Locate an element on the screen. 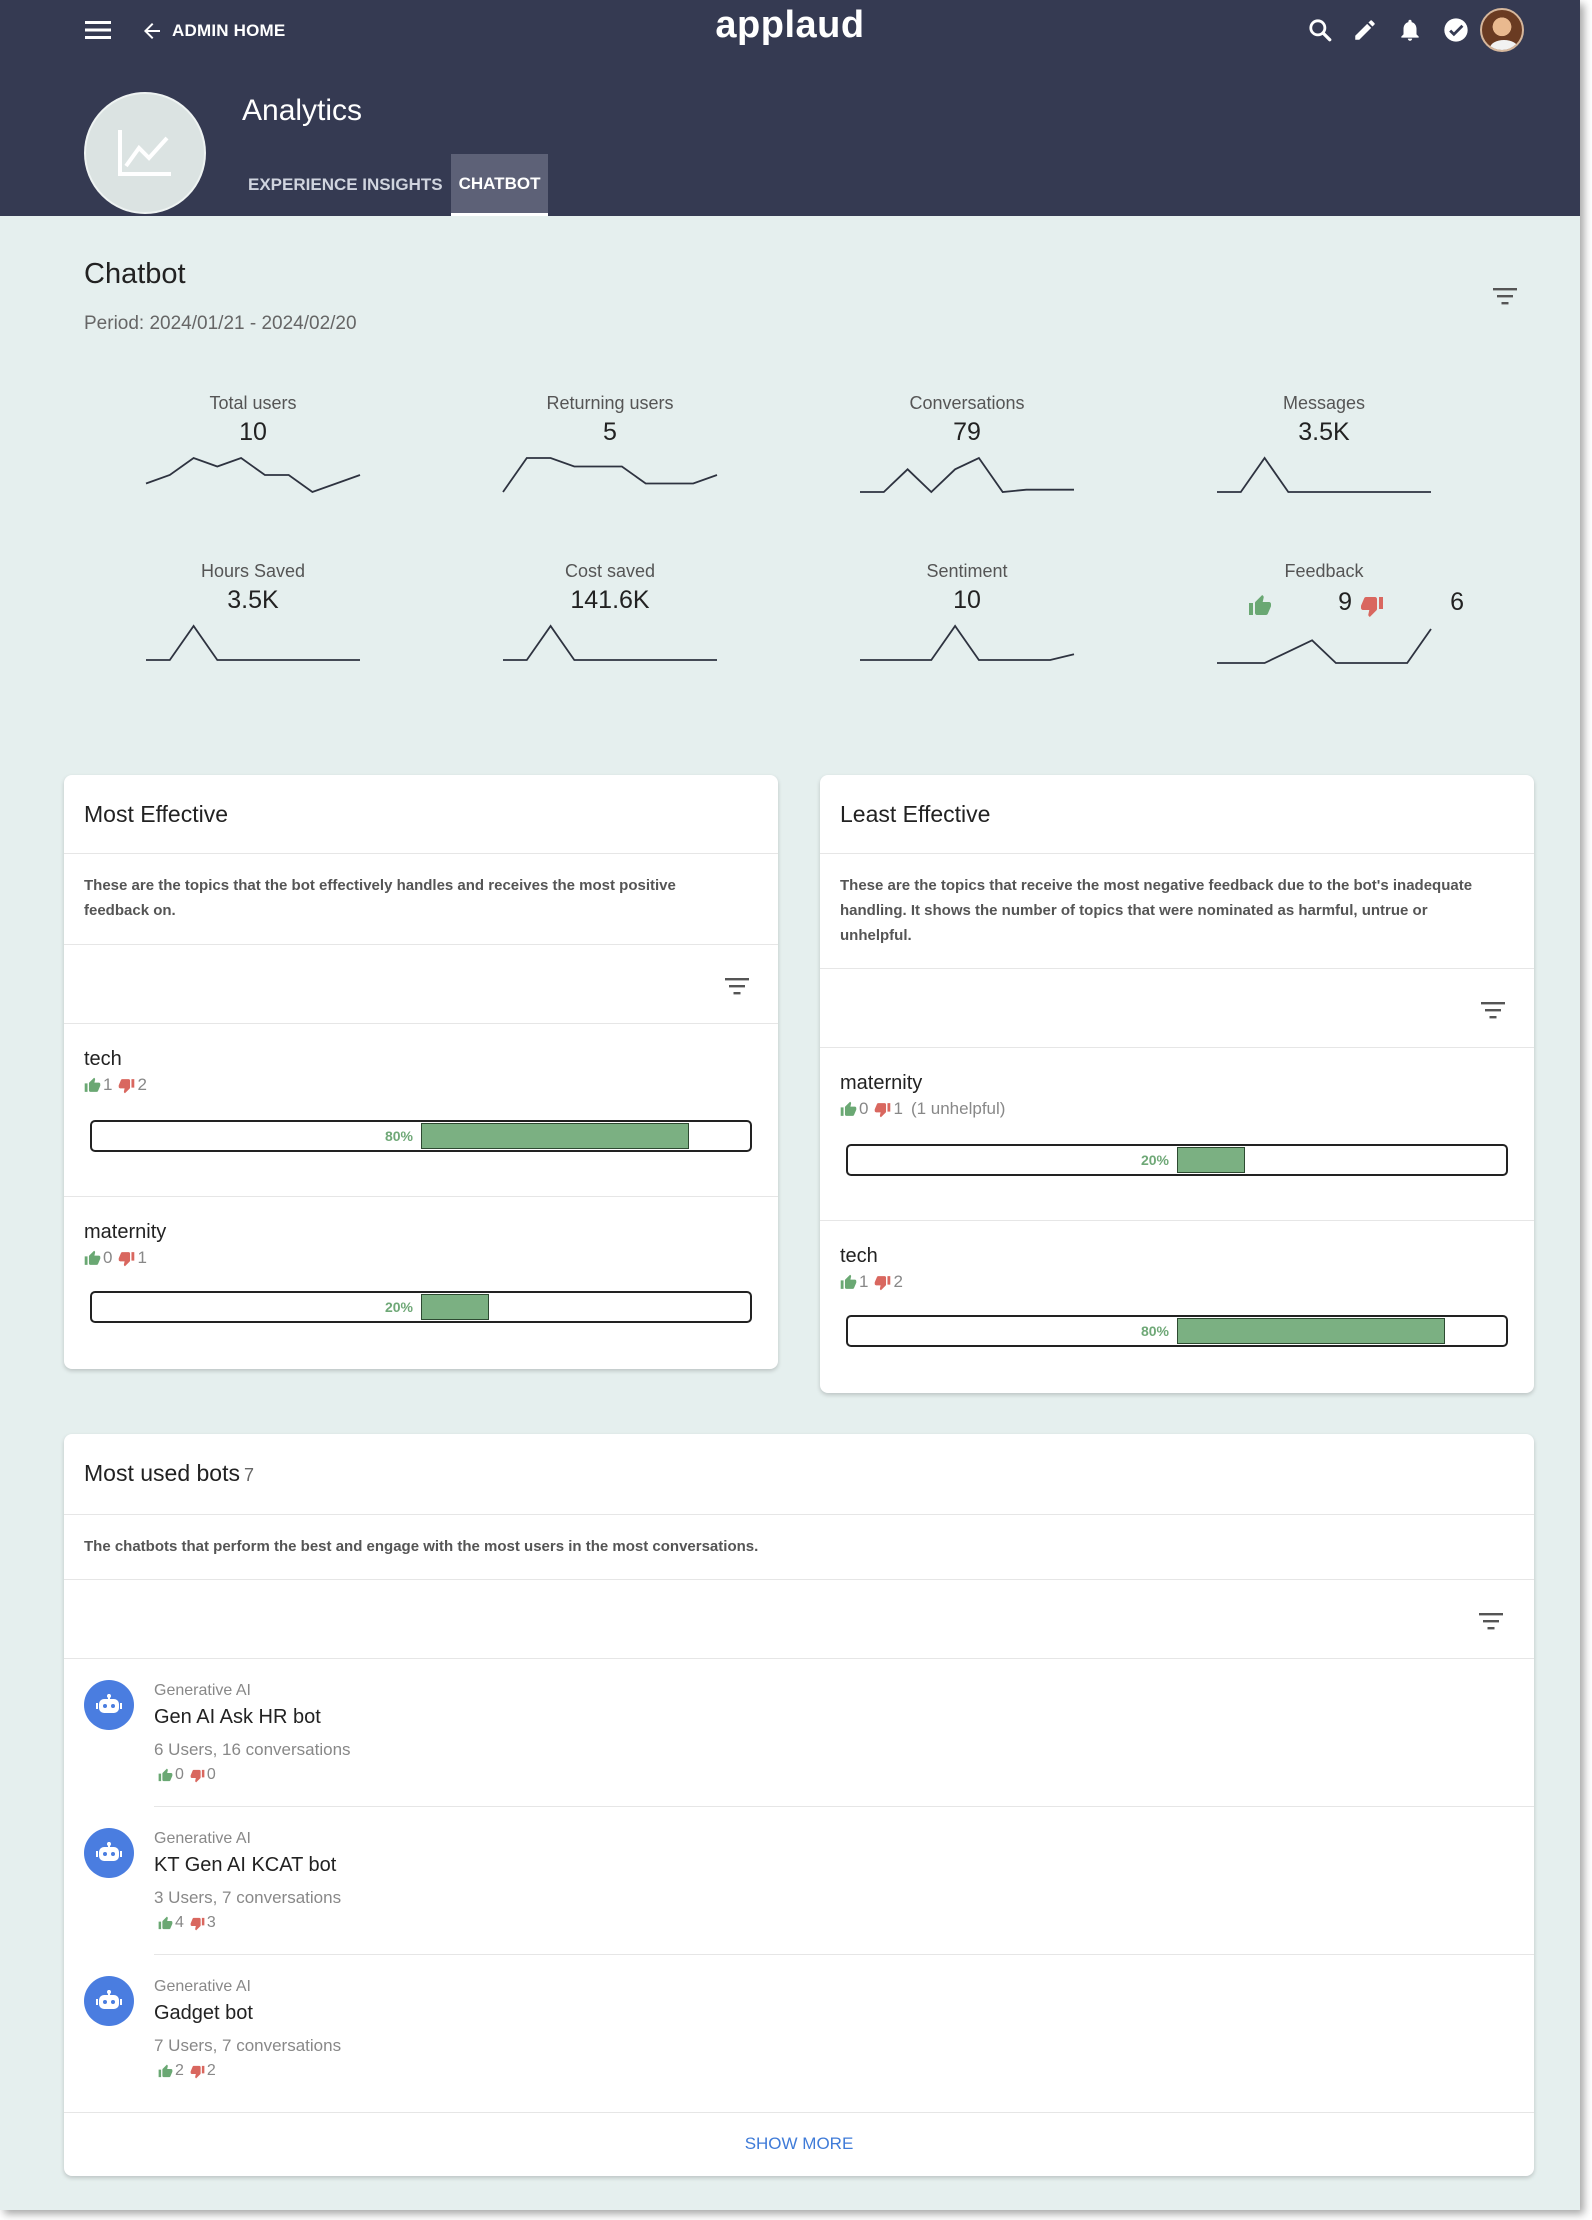 The height and width of the screenshot is (2220, 1592). up-count: 4 is located at coordinates (179, 1922).